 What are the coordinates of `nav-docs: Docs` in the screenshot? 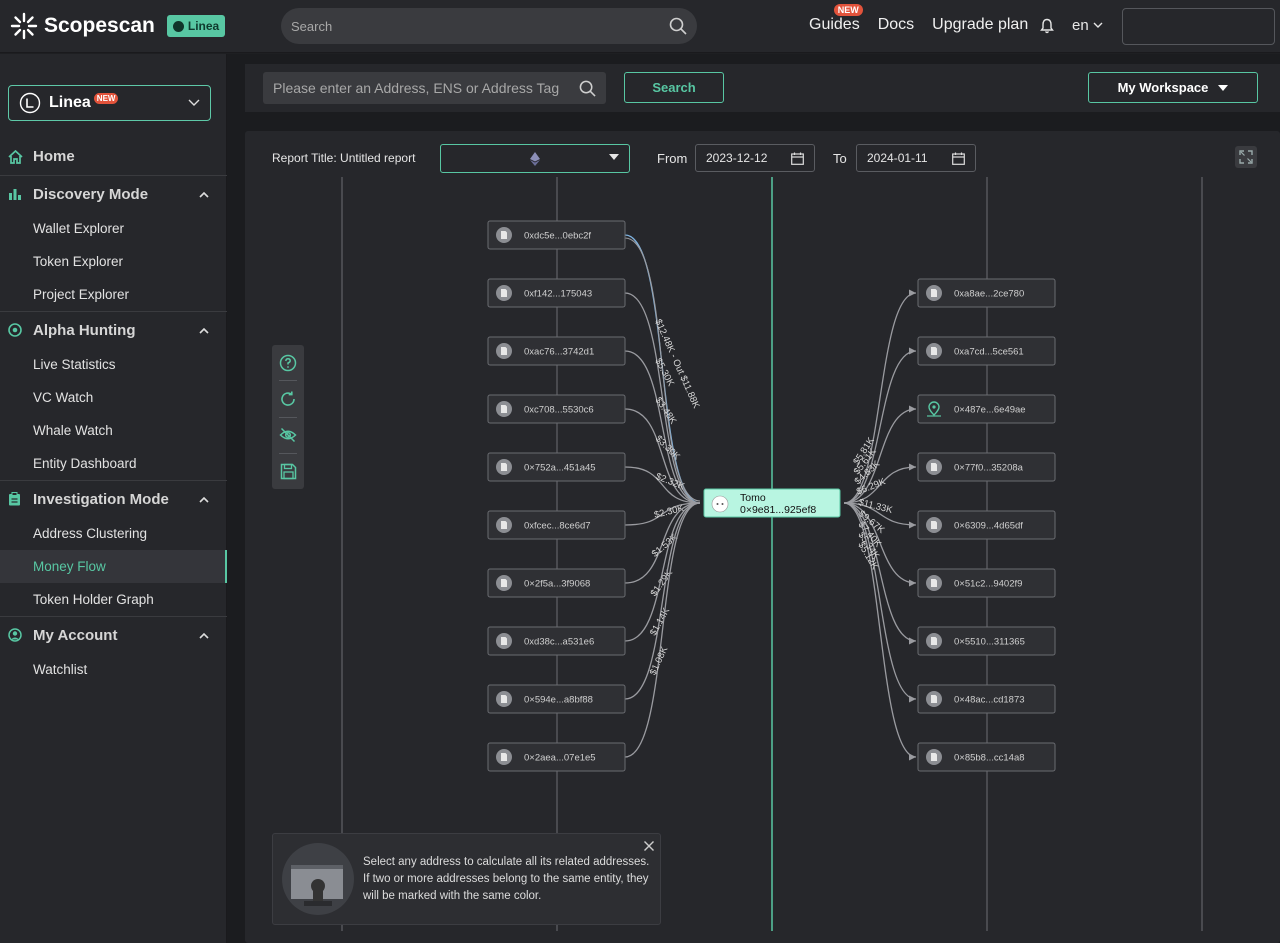 It's located at (896, 25).